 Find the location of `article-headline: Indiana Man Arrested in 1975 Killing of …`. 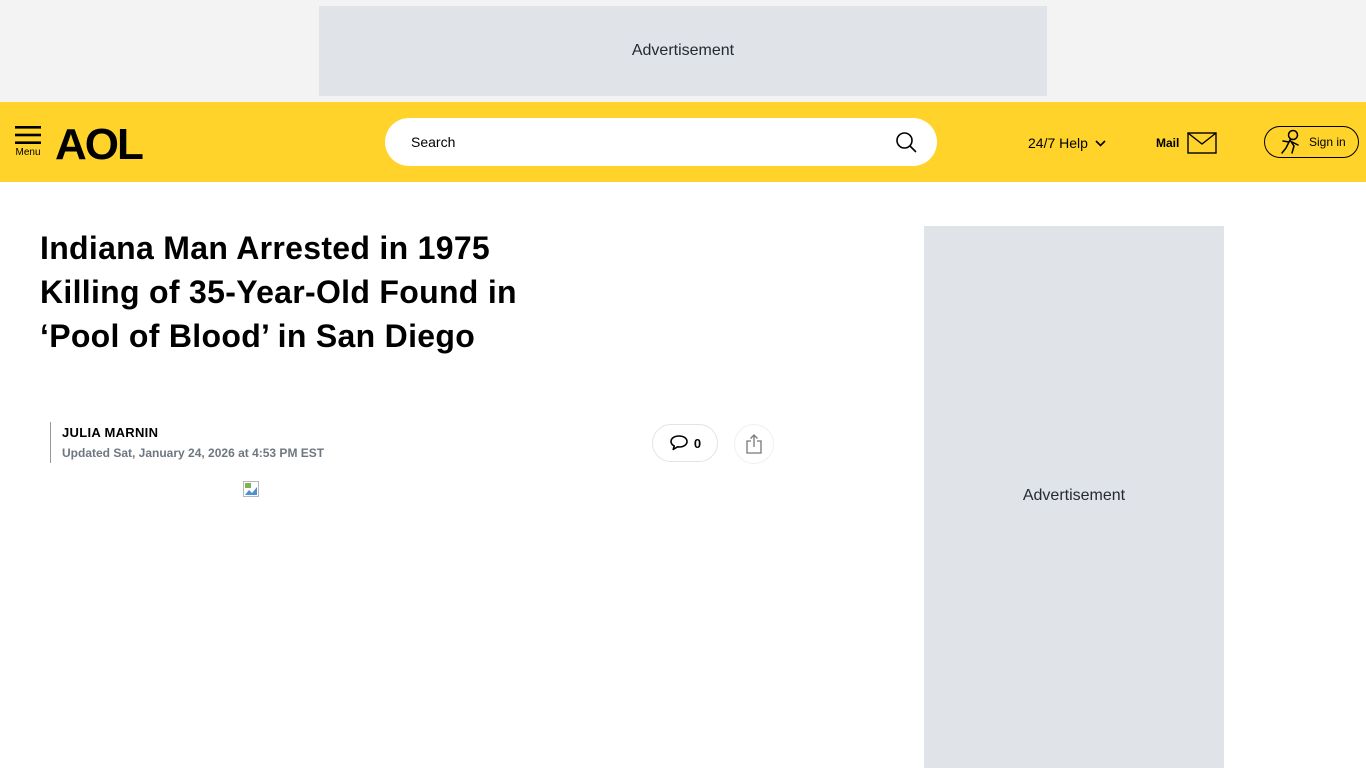

article-headline: Indiana Man Arrested in 1975 Killing of … is located at coordinates (278, 292).